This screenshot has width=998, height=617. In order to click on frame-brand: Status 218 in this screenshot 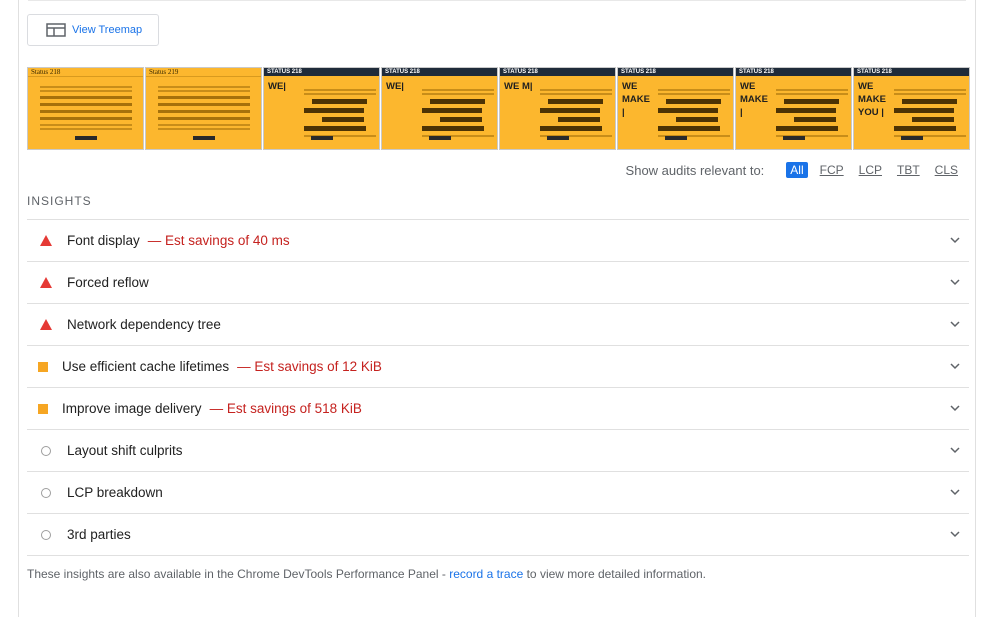, I will do `click(46, 72)`.